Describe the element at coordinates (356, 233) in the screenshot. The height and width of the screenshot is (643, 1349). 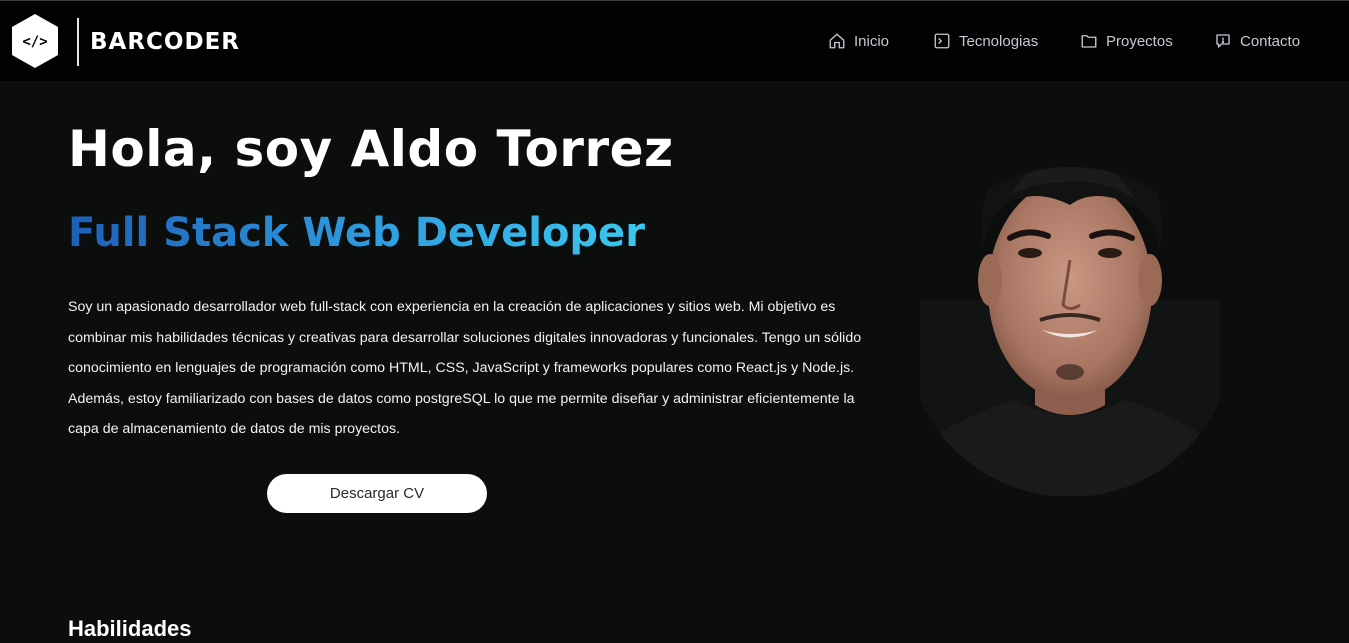
I see `hero-subtitle: Full Stack Web Developer` at that location.